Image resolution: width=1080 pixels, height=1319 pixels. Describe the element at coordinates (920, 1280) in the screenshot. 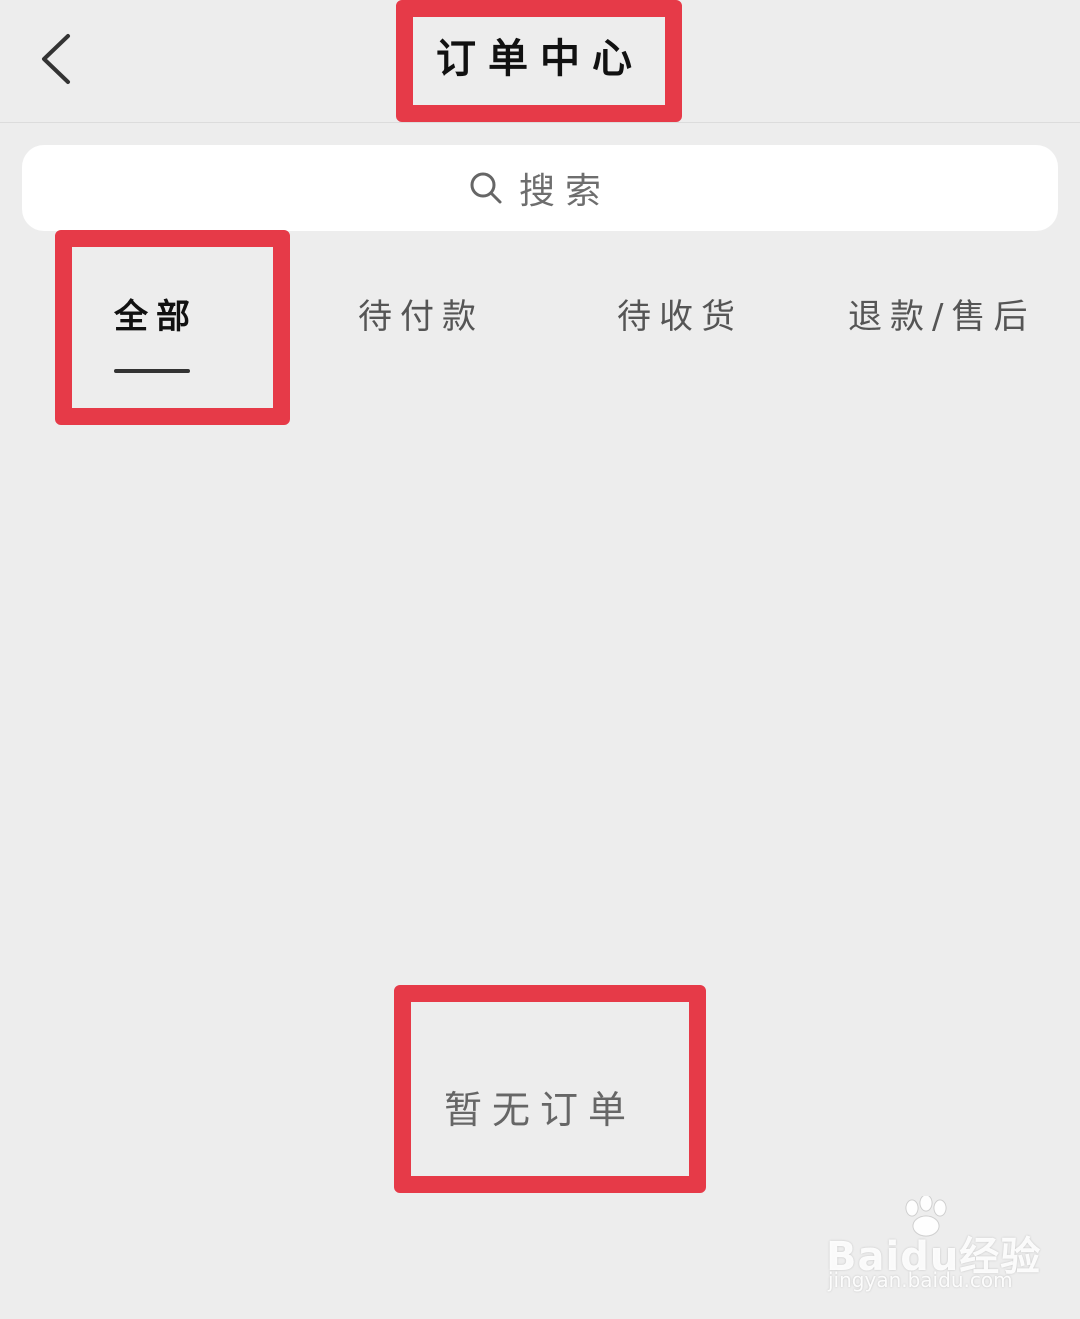

I see `watermark-url: jingyan.baidu.com` at that location.